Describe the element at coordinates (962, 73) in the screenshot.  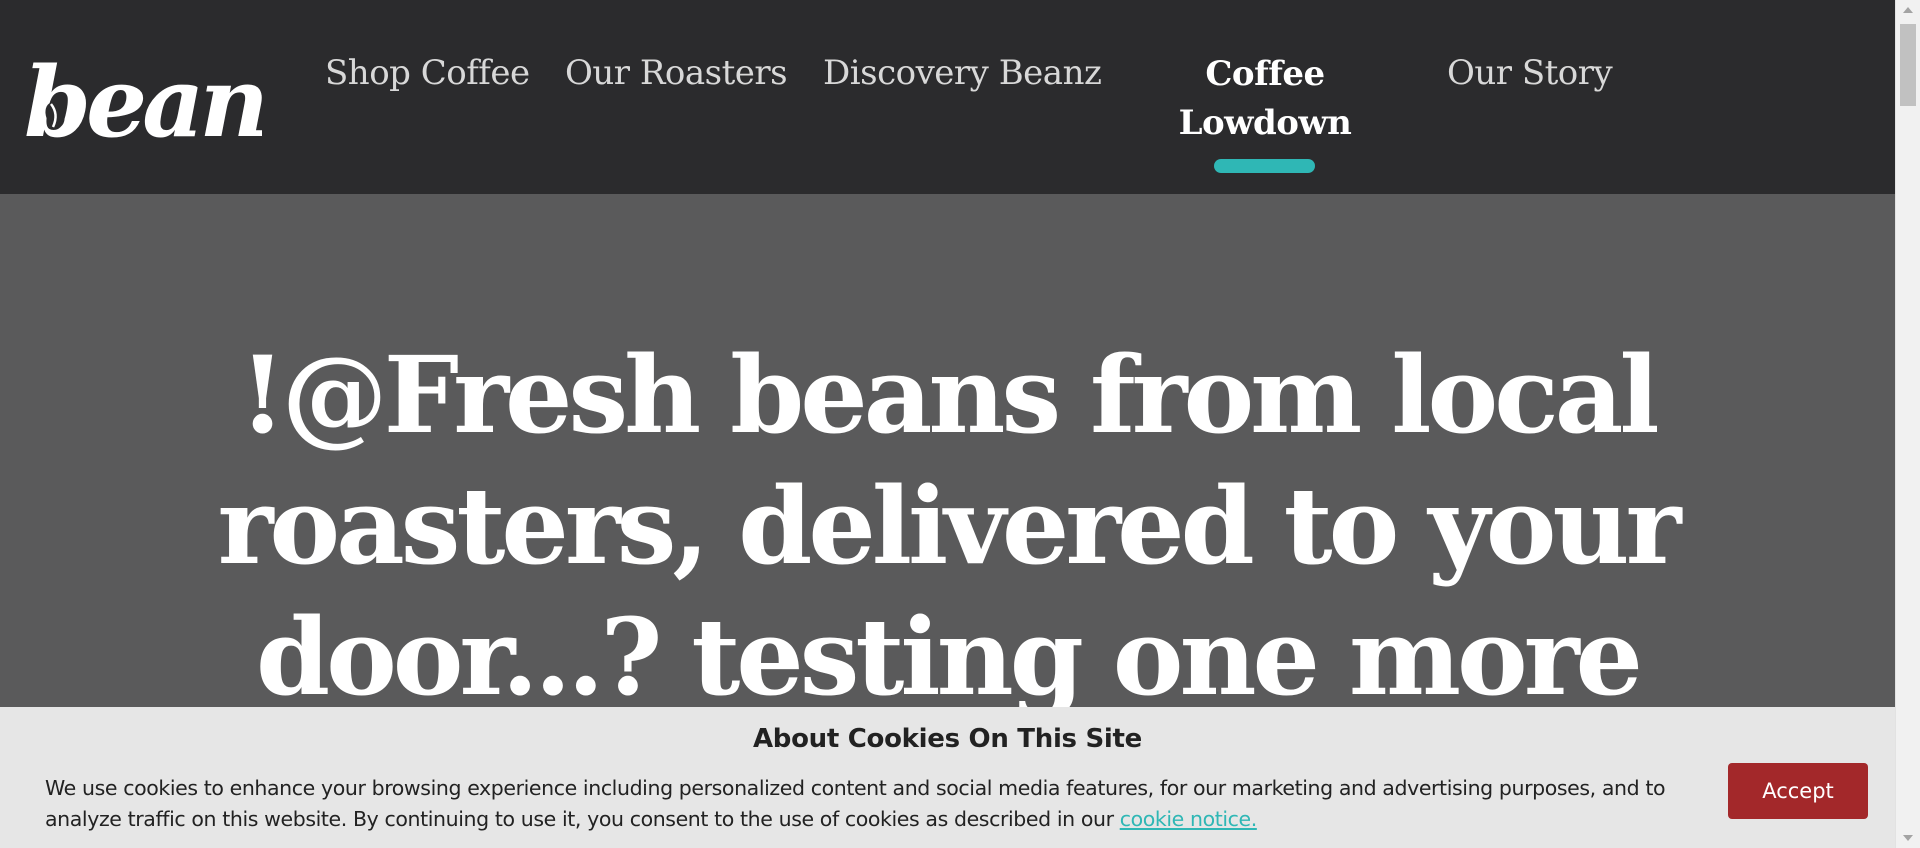
I see `nav-discovery-beanz: Discovery Beanz` at that location.